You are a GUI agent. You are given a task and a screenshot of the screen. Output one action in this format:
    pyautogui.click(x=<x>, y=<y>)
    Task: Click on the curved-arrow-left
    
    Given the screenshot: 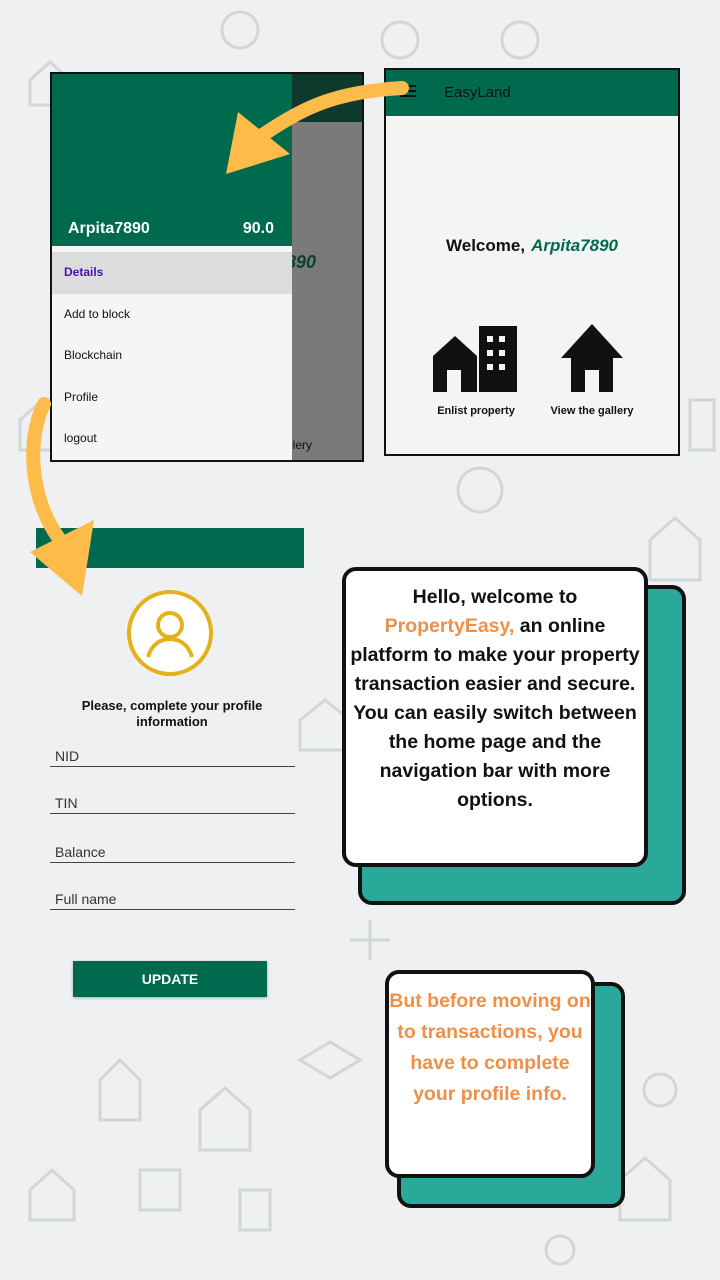 What is the action you would take?
    pyautogui.click(x=46, y=472)
    